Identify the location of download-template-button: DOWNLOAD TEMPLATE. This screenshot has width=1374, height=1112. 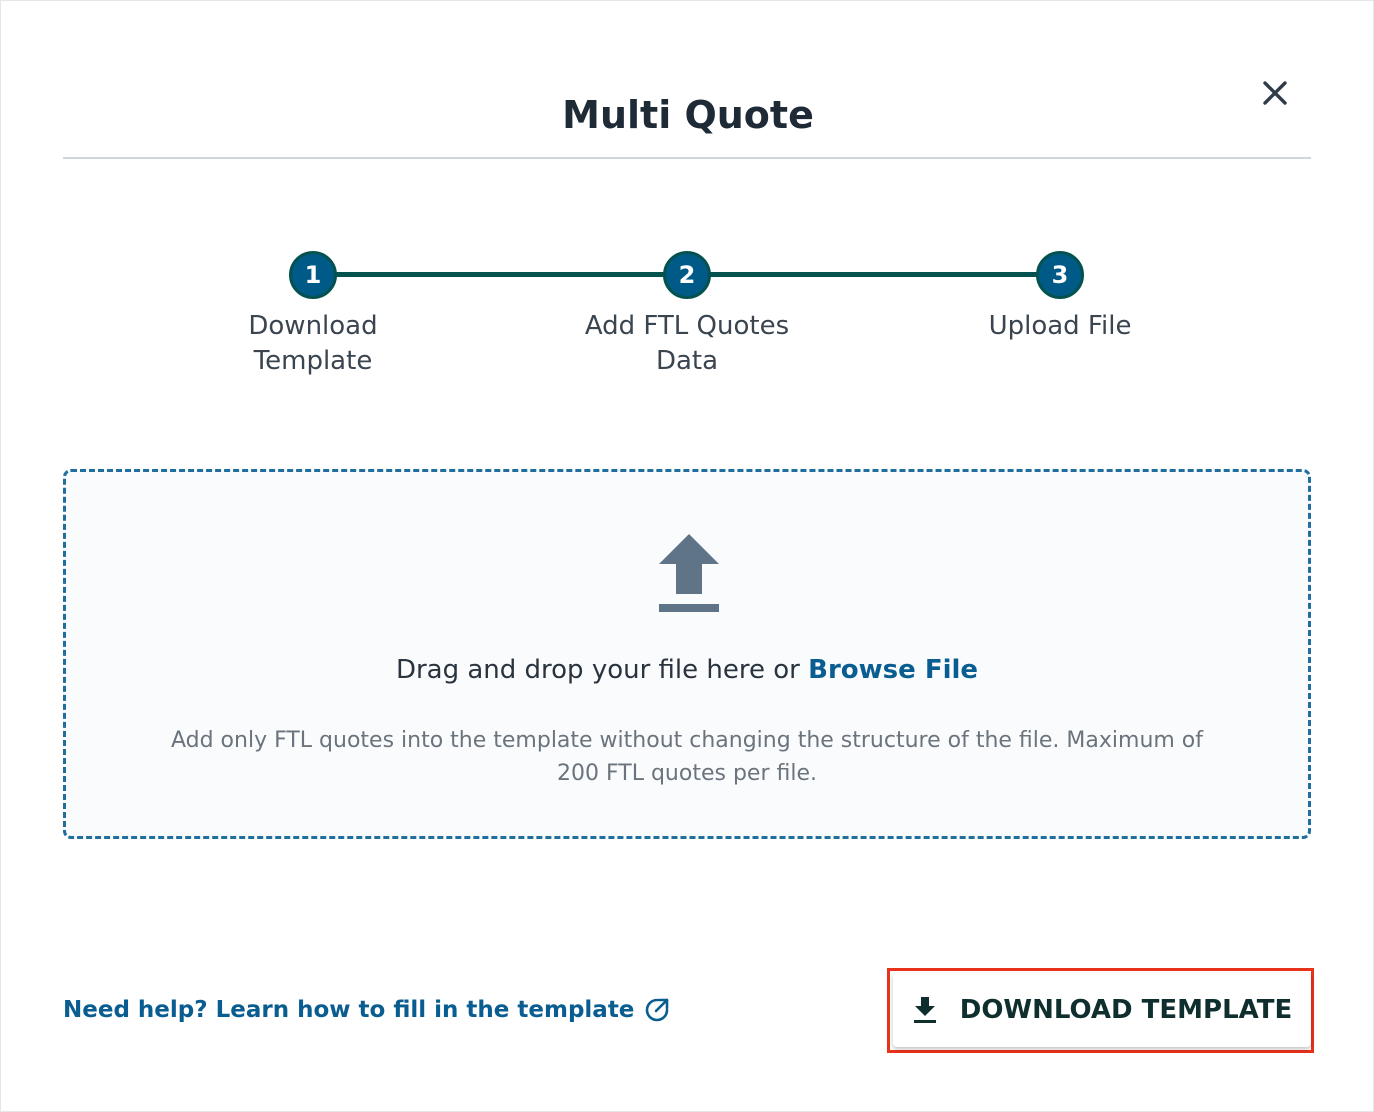
(1102, 1010).